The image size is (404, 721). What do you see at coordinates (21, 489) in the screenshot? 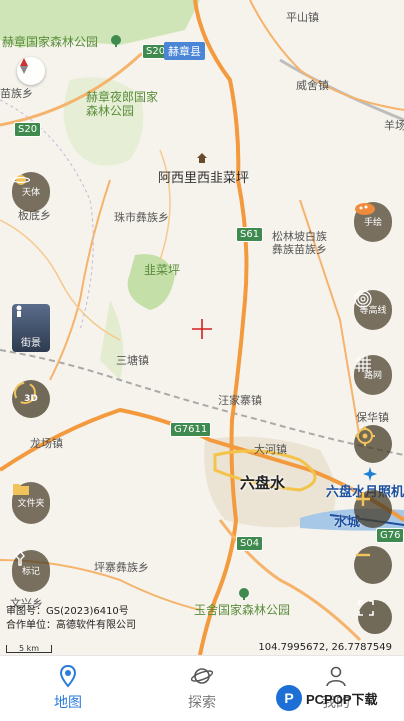
I see `folder-icon` at bounding box center [21, 489].